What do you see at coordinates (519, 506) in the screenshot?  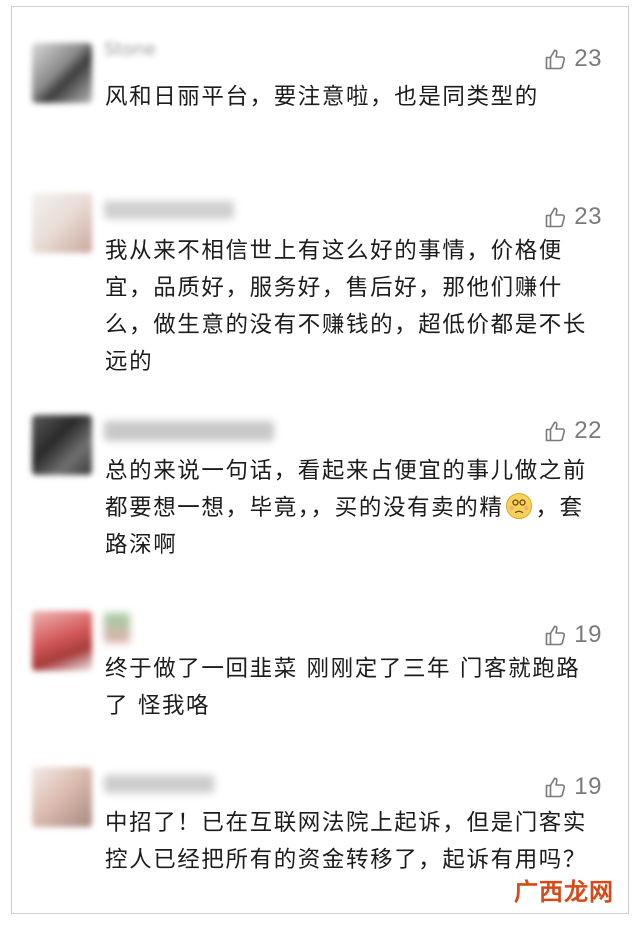 I see `dizzy-face-emoji` at bounding box center [519, 506].